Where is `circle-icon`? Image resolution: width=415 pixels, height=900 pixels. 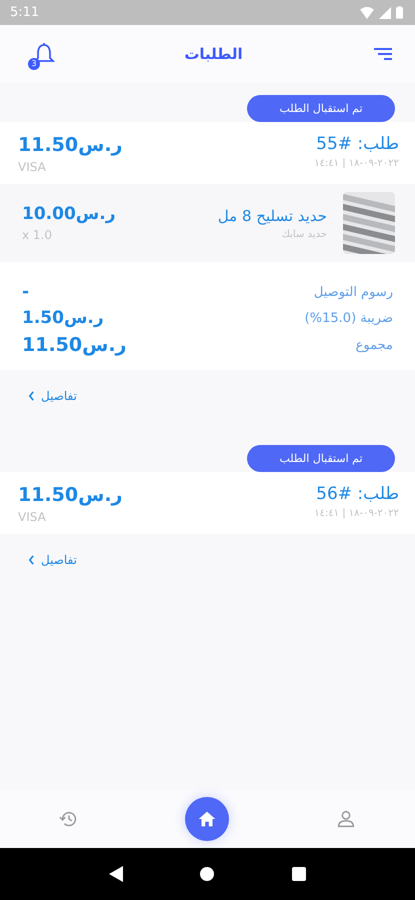
circle-icon is located at coordinates (207, 874).